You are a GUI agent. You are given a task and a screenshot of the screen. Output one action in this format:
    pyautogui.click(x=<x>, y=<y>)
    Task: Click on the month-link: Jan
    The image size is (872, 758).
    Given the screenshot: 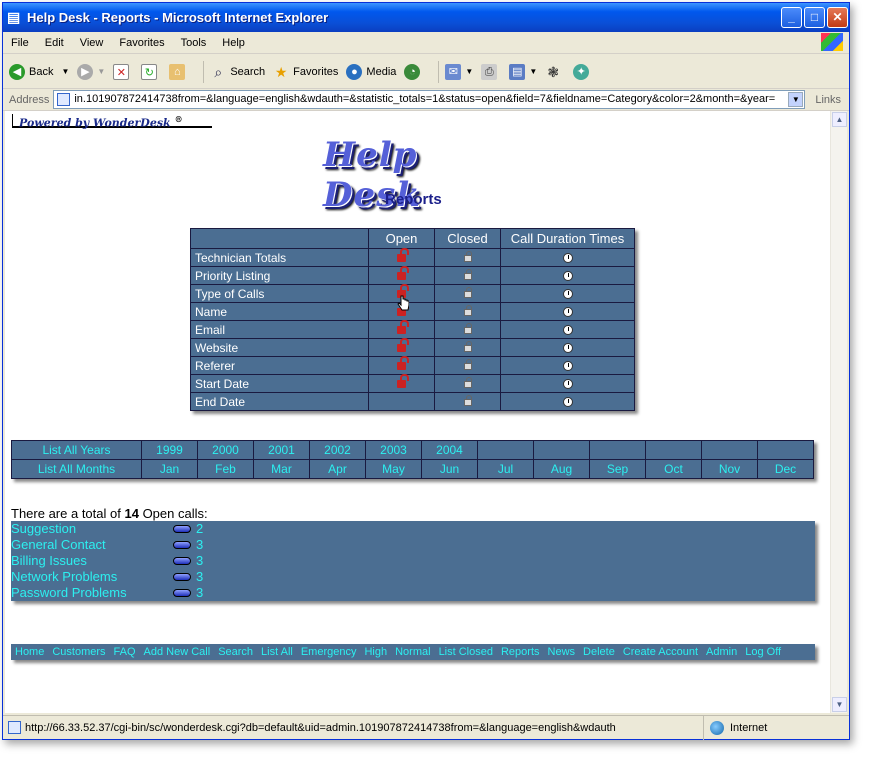 What is the action you would take?
    pyautogui.click(x=169, y=469)
    